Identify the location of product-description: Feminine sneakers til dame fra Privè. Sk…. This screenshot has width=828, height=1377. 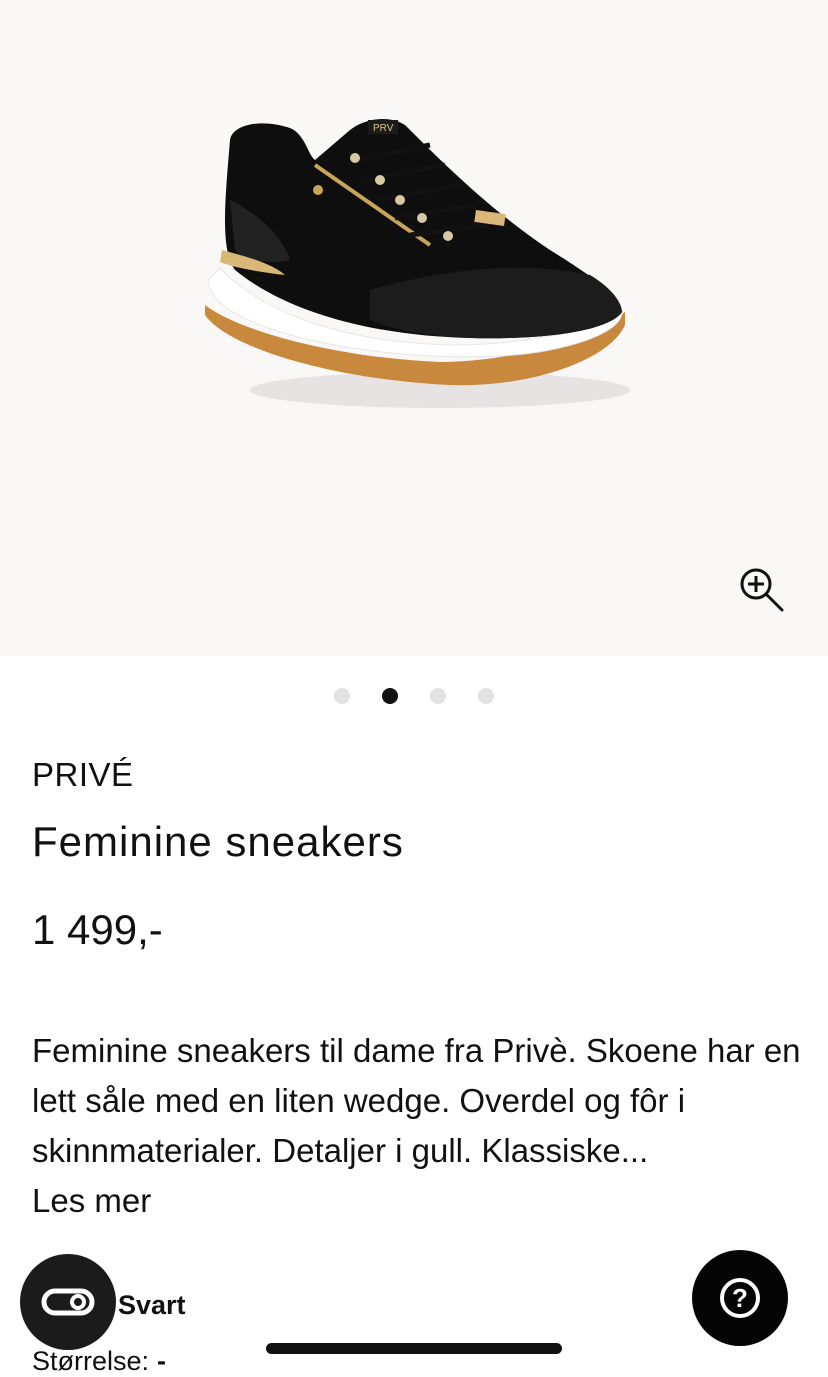
(416, 1100).